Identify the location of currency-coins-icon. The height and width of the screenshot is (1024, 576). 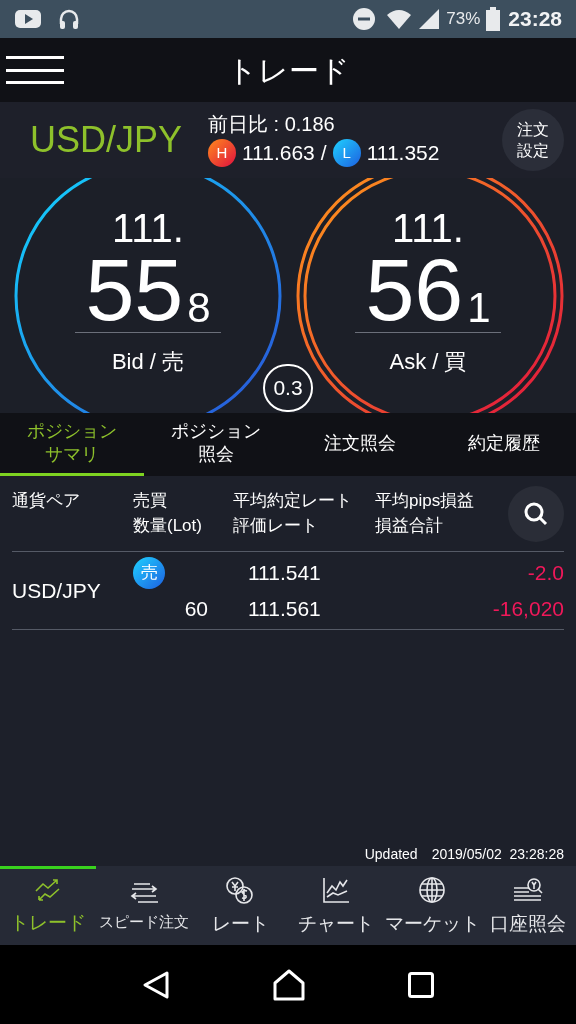
(240, 889).